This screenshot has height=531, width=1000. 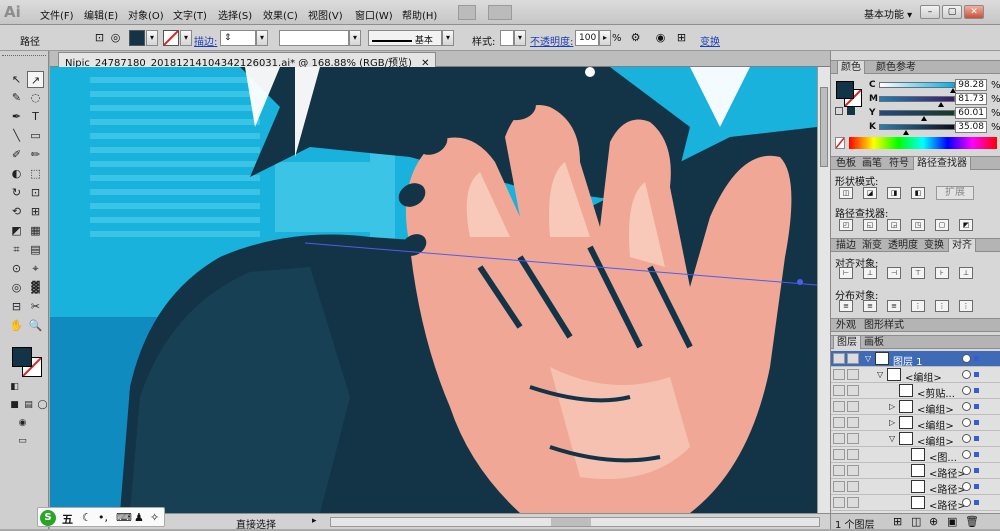 What do you see at coordinates (971, 85) in the screenshot?
I see `channel-c-value: 98.28` at bounding box center [971, 85].